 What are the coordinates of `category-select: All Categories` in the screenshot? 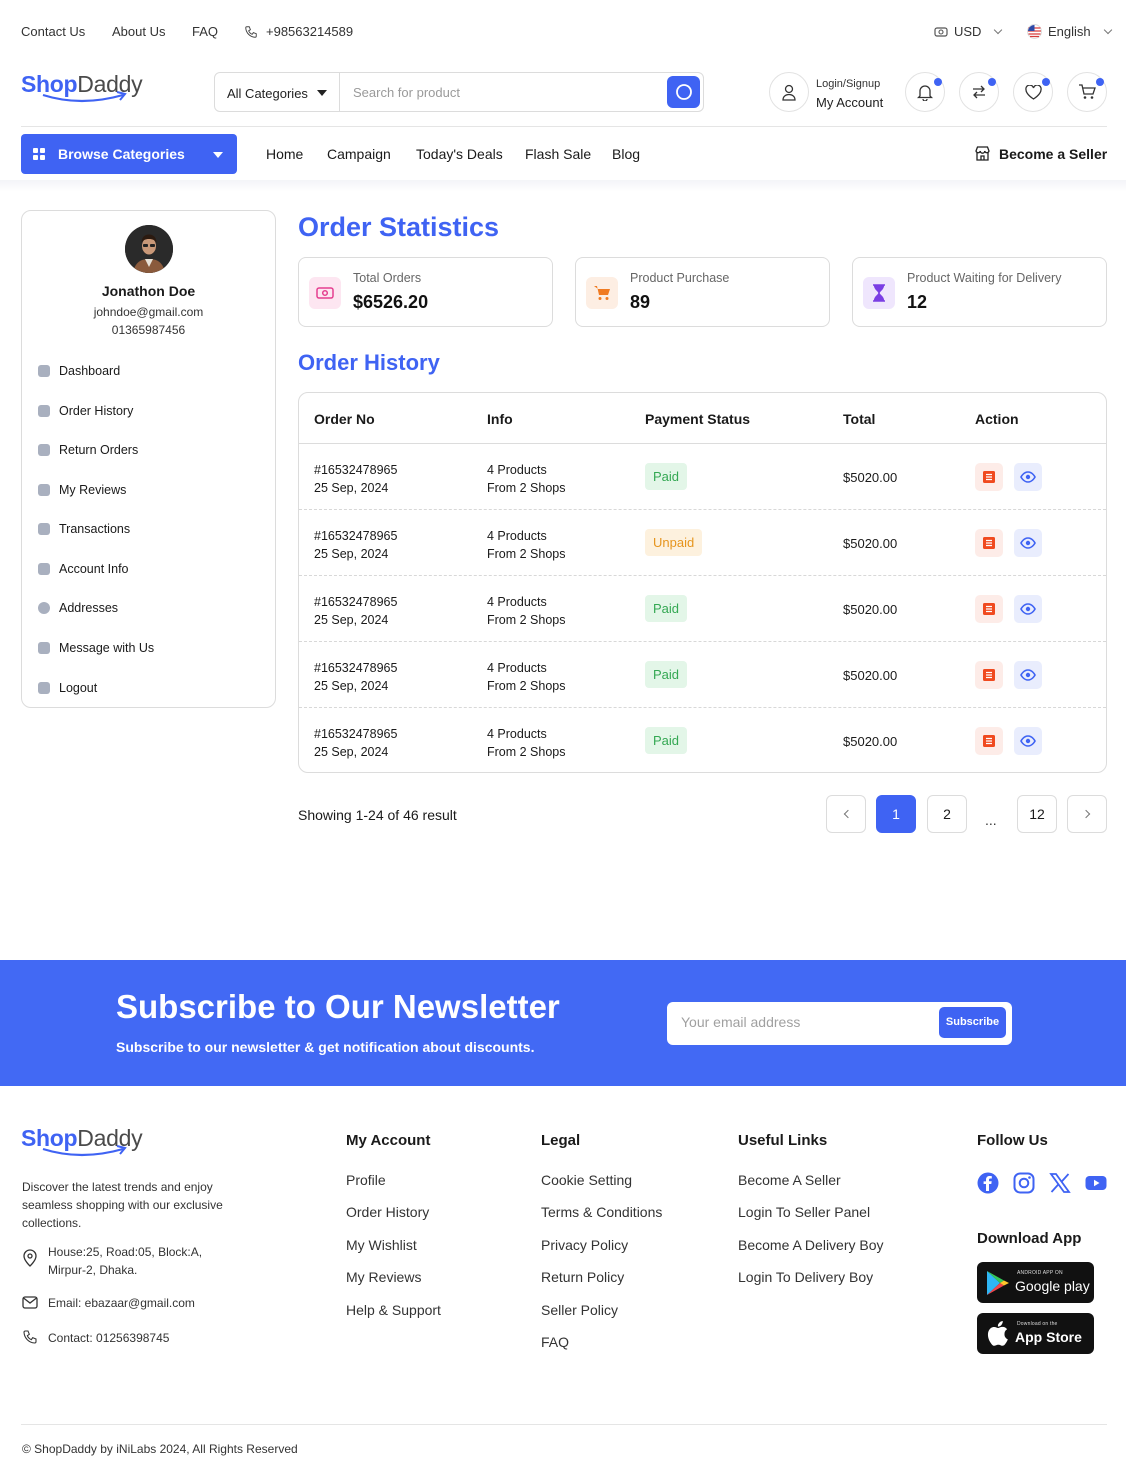 It's located at (267, 93).